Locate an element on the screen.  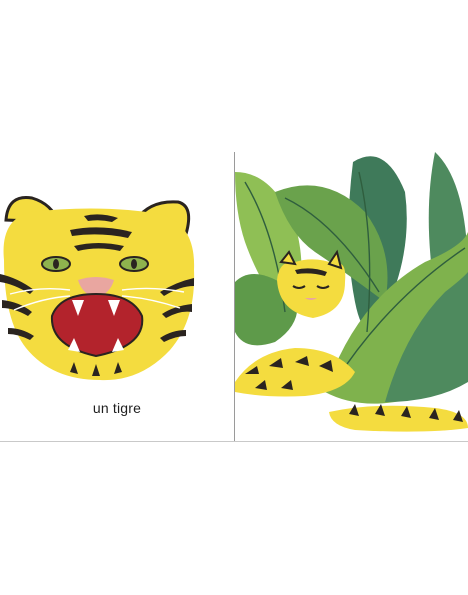
page-bottom-edge is located at coordinates (234, 441).